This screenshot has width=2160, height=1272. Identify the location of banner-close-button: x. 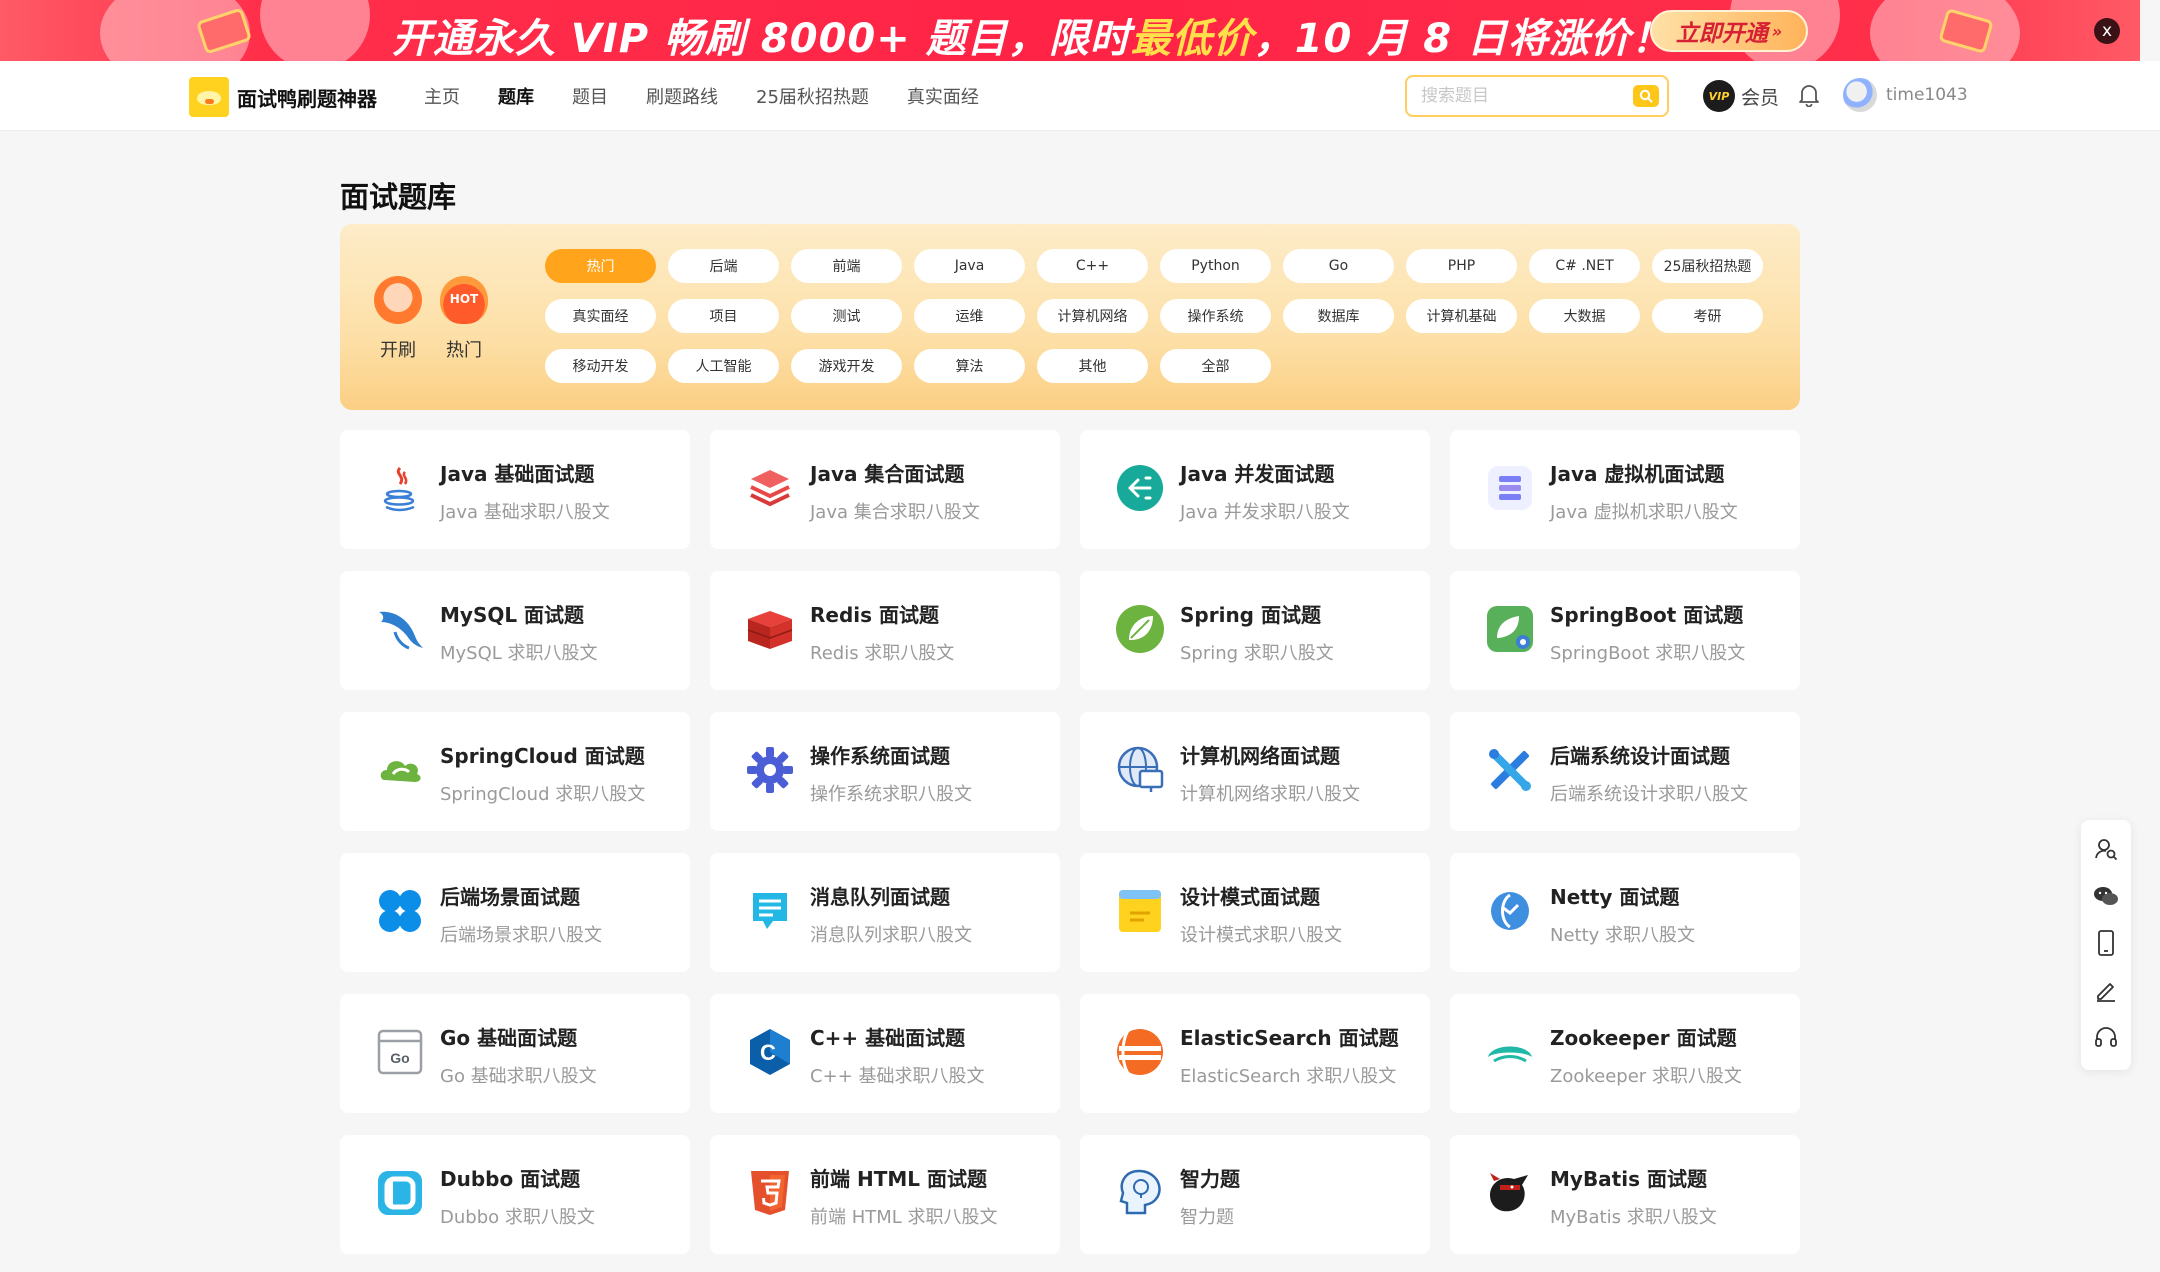
(2107, 31).